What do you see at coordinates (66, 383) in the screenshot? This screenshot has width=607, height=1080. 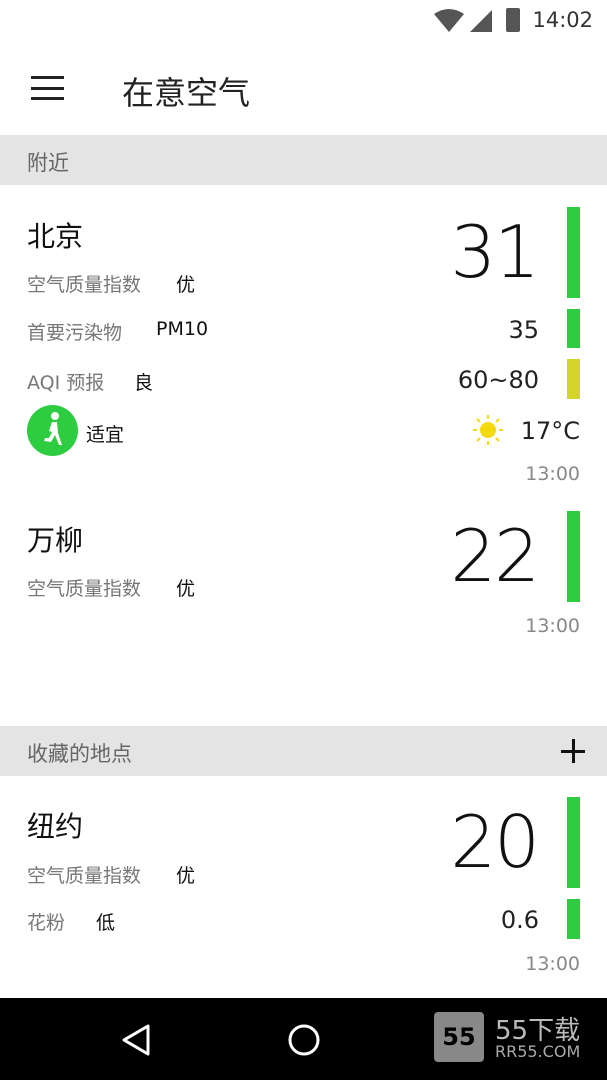 I see `forecast-label: AQI 预报` at bounding box center [66, 383].